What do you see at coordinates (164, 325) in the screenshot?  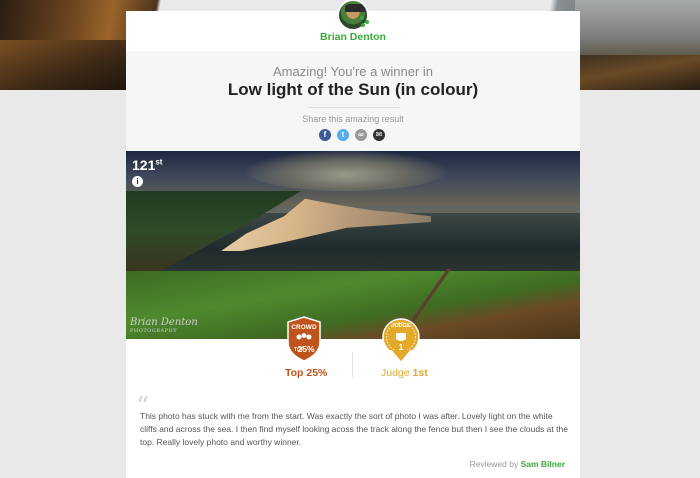 I see `photo-watermark: Brian Denton PHOTOGRAPHY` at bounding box center [164, 325].